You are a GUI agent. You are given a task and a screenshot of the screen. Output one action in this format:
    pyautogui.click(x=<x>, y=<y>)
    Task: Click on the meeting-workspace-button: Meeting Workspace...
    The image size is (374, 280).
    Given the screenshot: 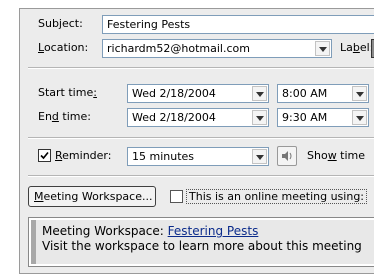 What is the action you would take?
    pyautogui.click(x=92, y=196)
    